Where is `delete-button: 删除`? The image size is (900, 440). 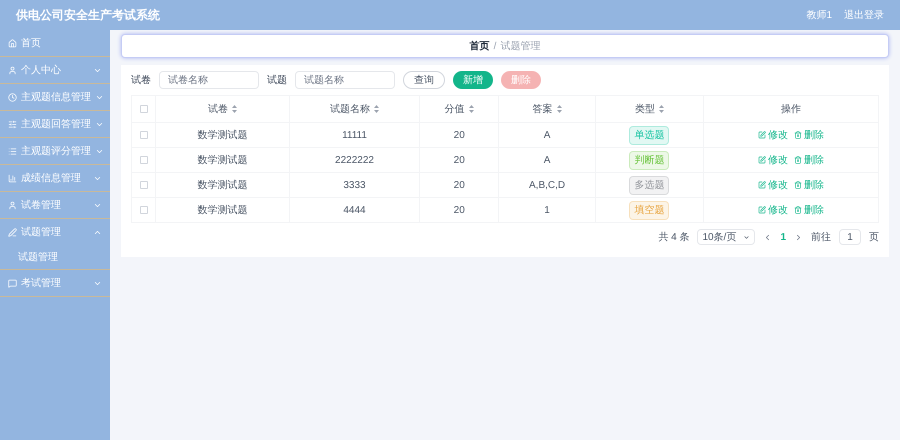 delete-button: 删除 is located at coordinates (521, 80).